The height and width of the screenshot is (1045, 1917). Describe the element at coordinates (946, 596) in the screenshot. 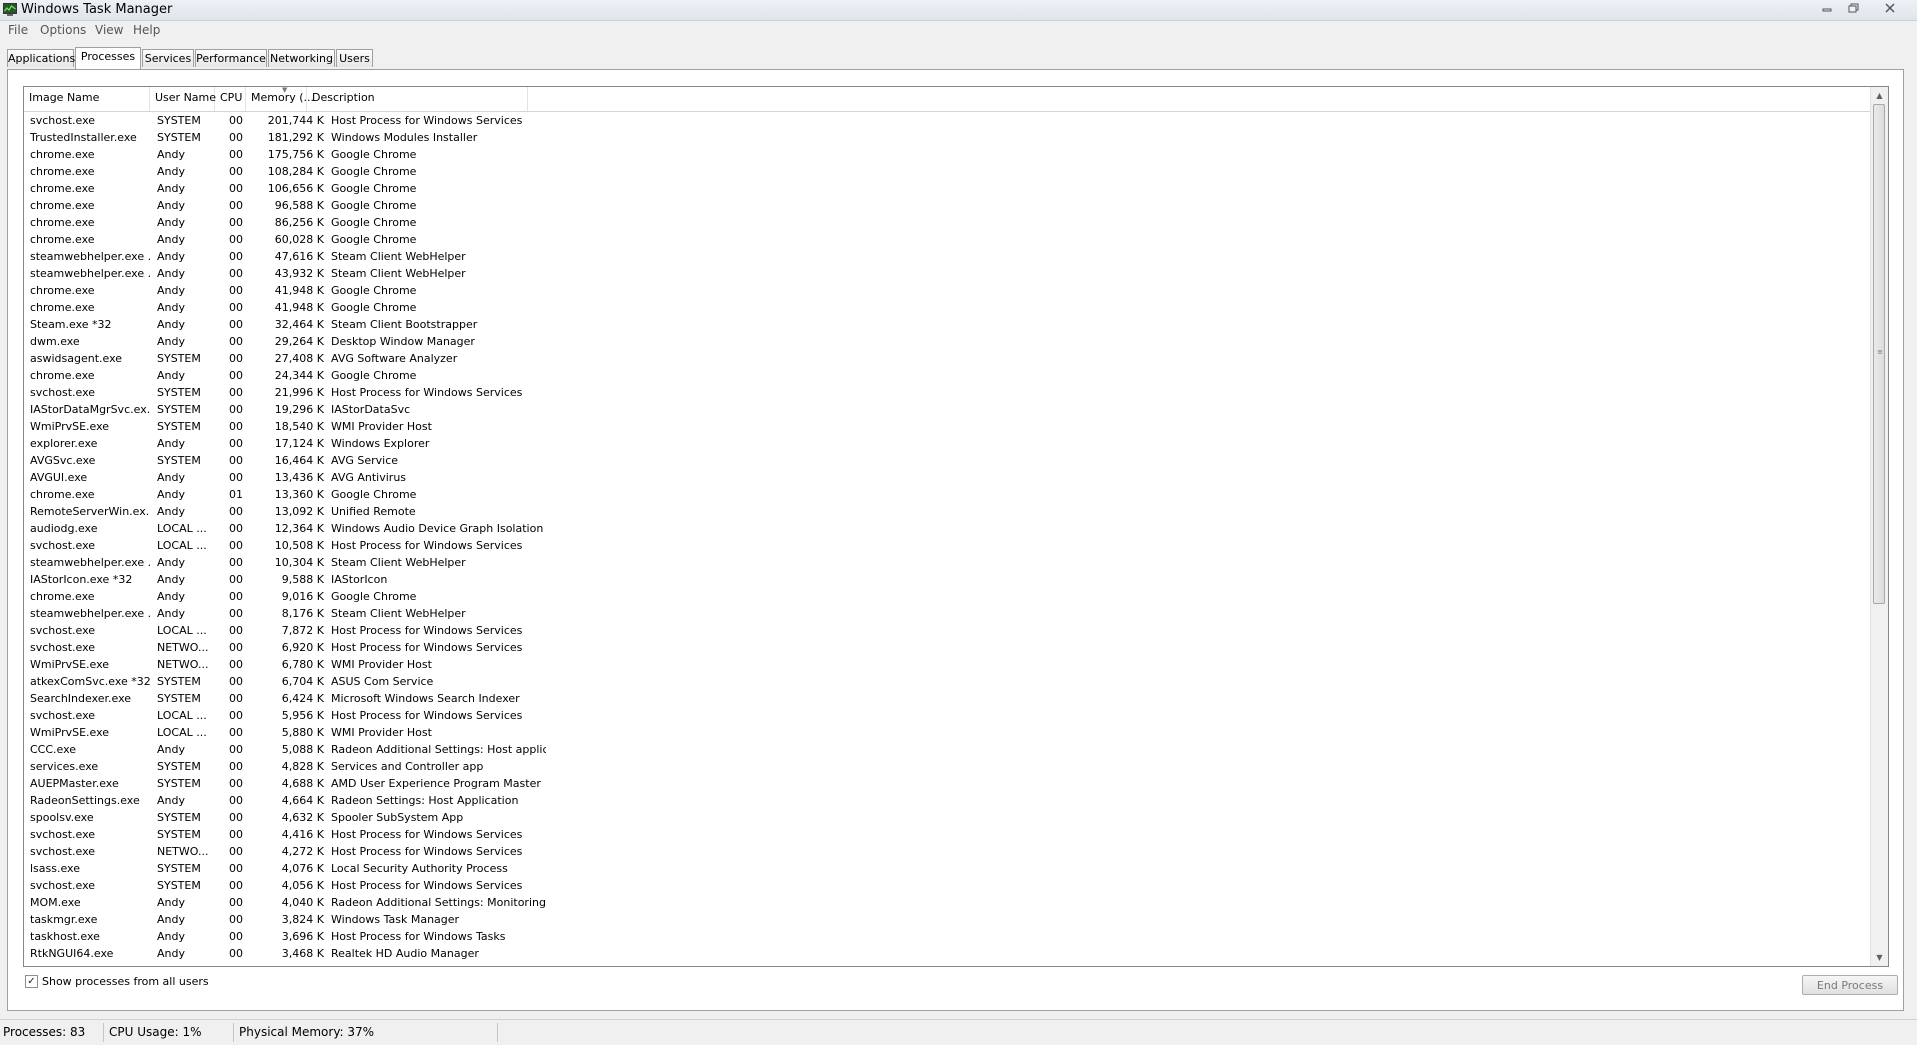

I see `table-row: chrome.exe Andy 00 9,016 K Google Chrome` at that location.